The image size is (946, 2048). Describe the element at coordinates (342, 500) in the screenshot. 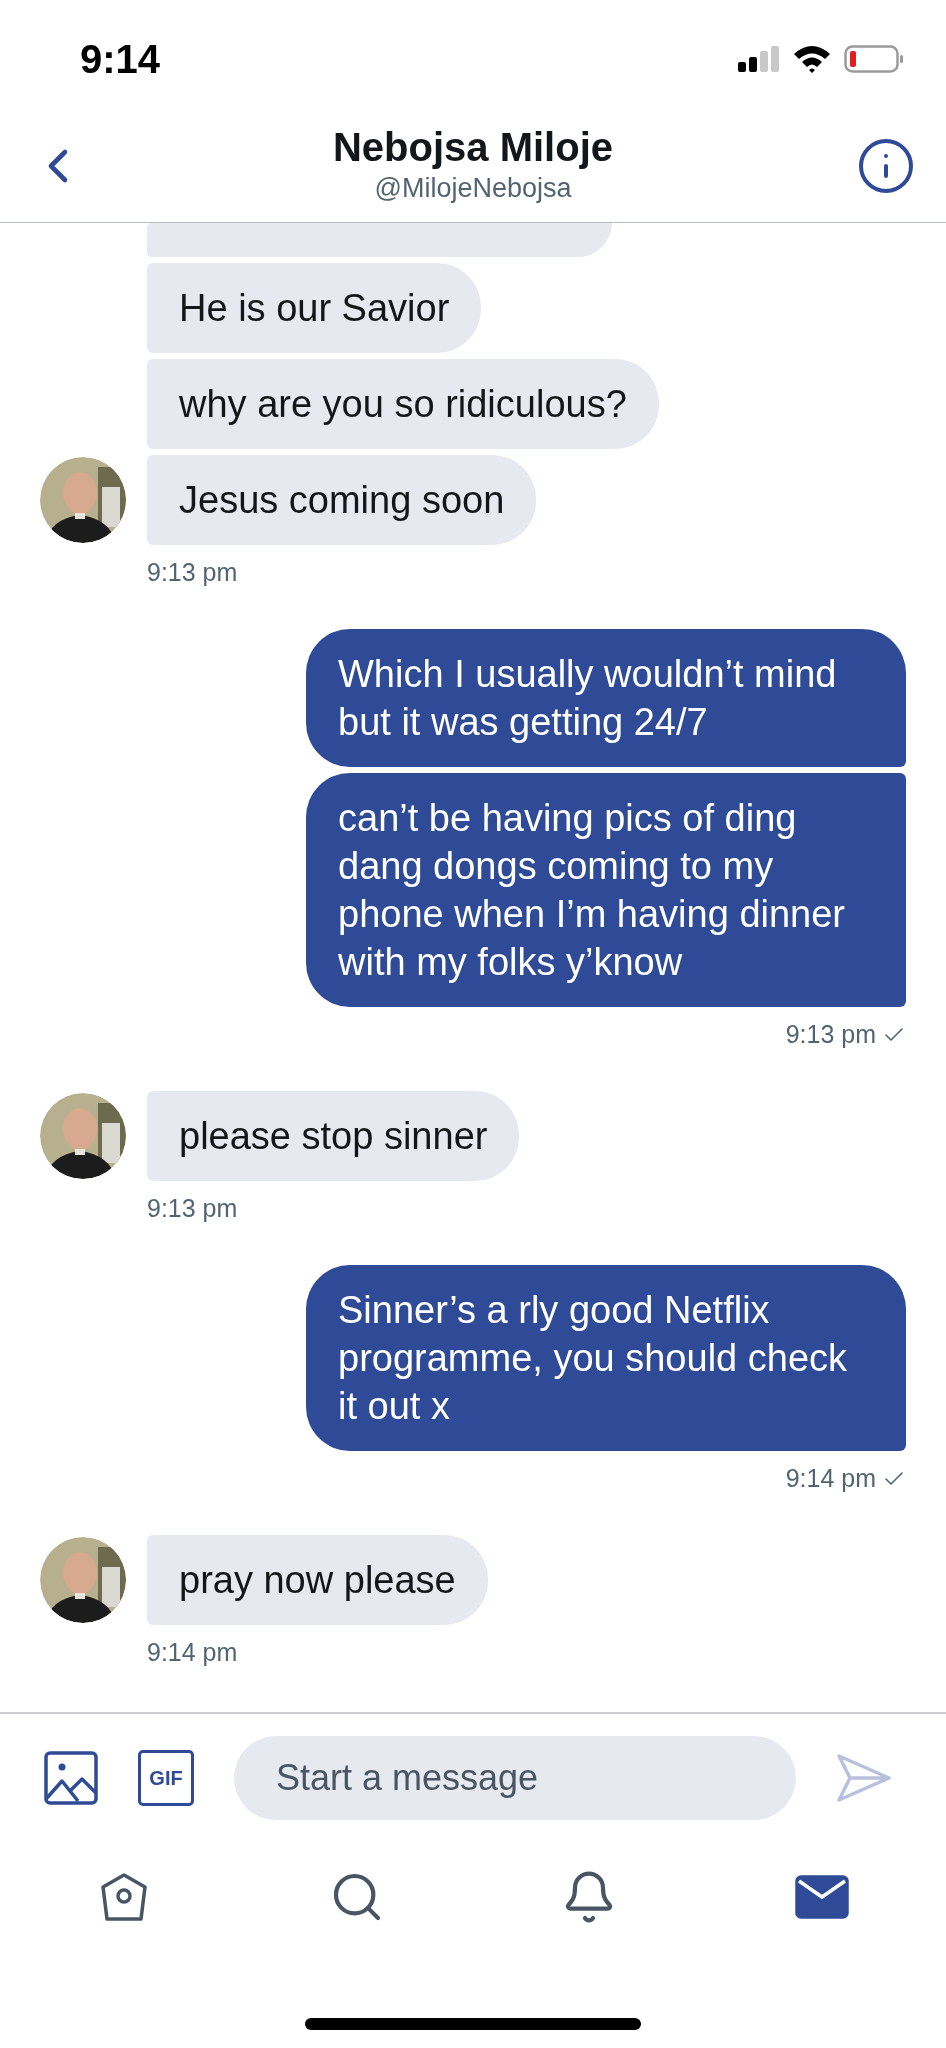

I see `message-bubble: Jesus coming soon` at that location.